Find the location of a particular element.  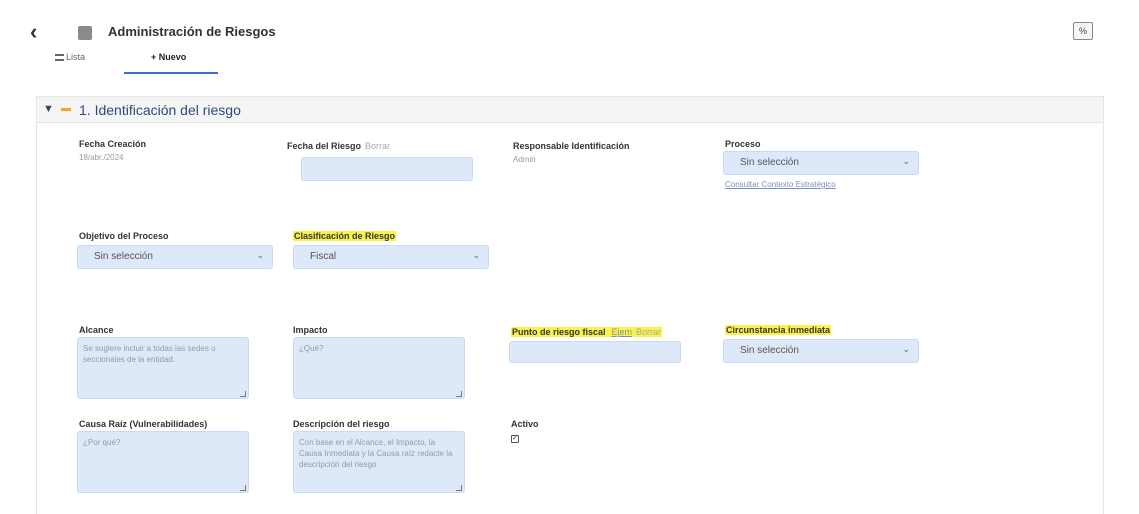

page-title: Administración de Riesgos is located at coordinates (192, 31).